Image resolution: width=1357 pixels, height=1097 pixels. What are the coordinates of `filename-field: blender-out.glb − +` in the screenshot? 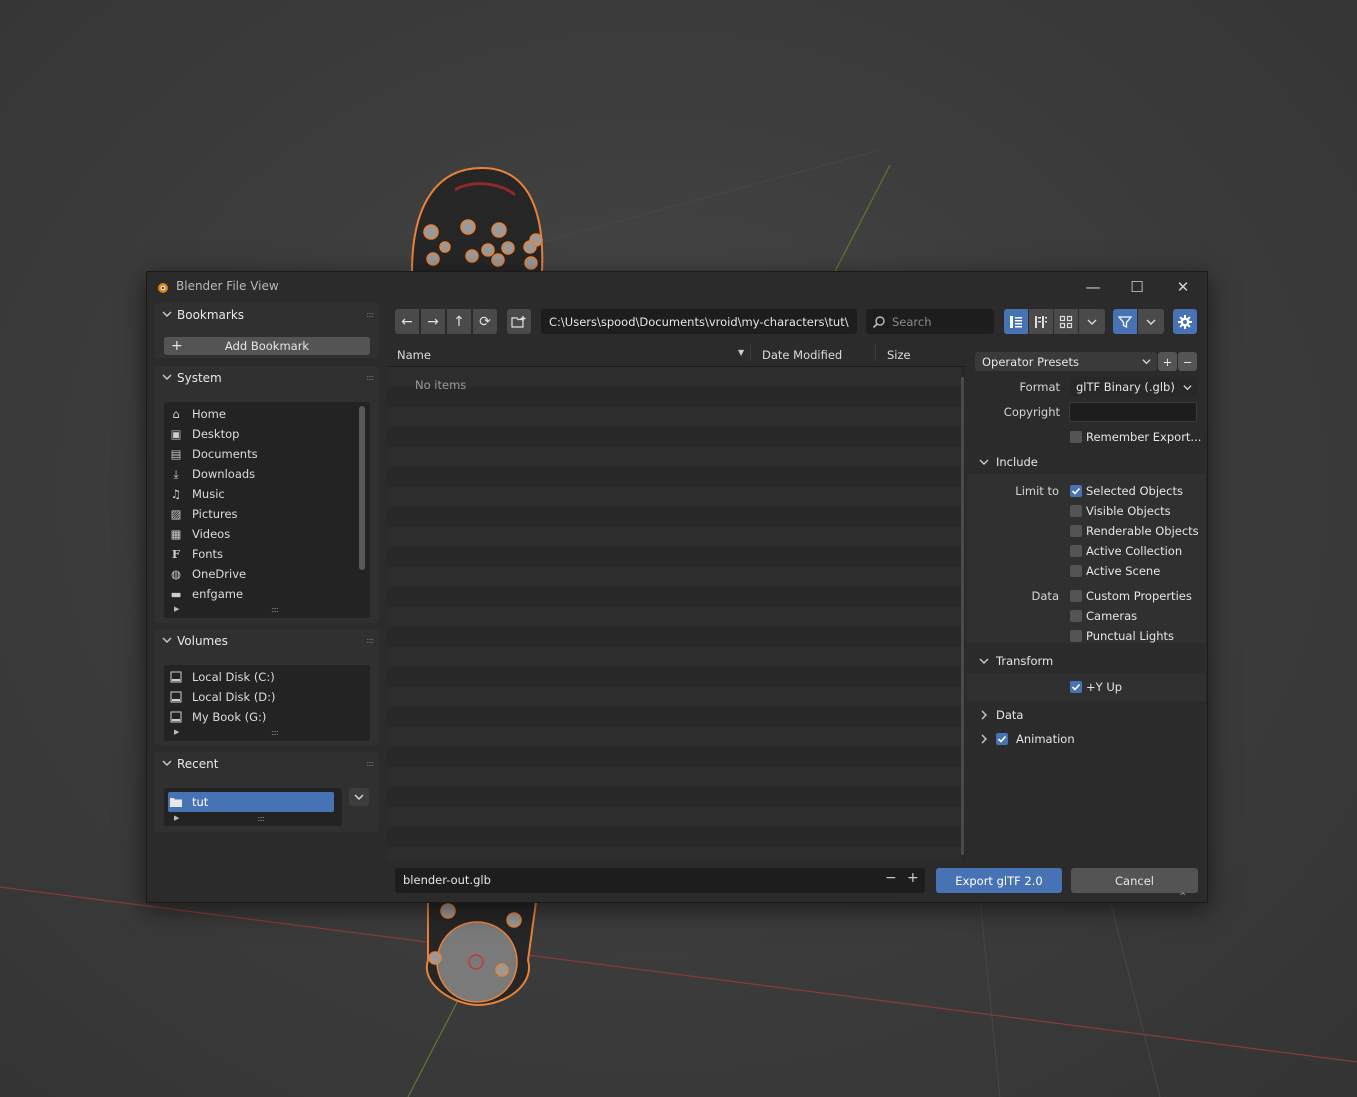 It's located at (660, 880).